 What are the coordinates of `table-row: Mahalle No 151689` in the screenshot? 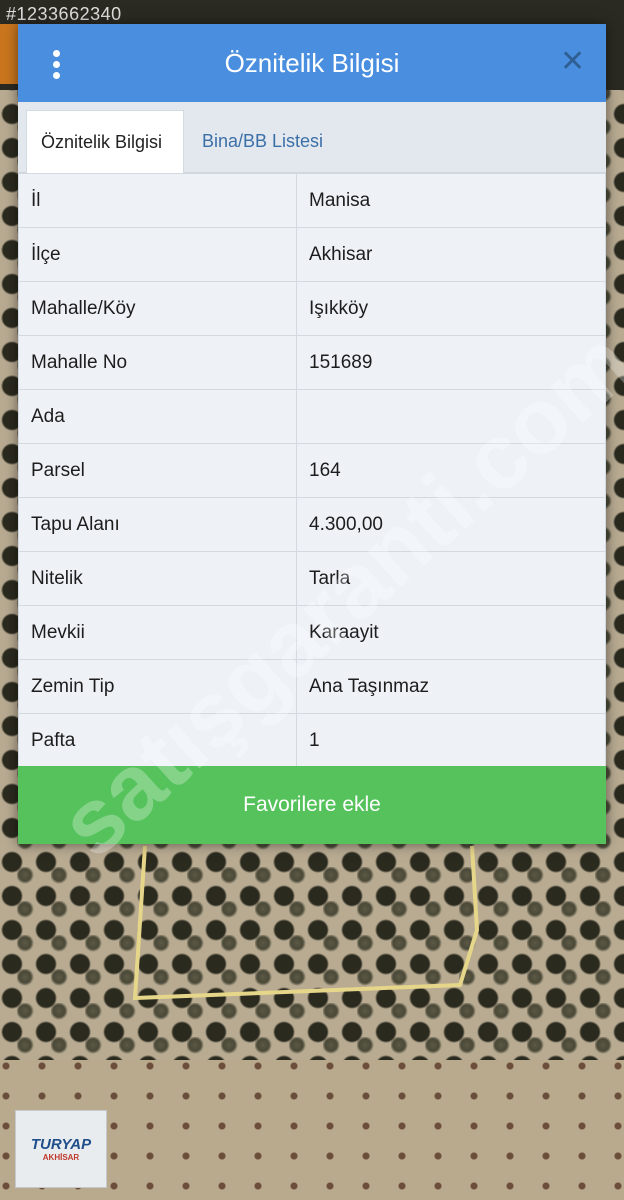 It's located at (312, 362).